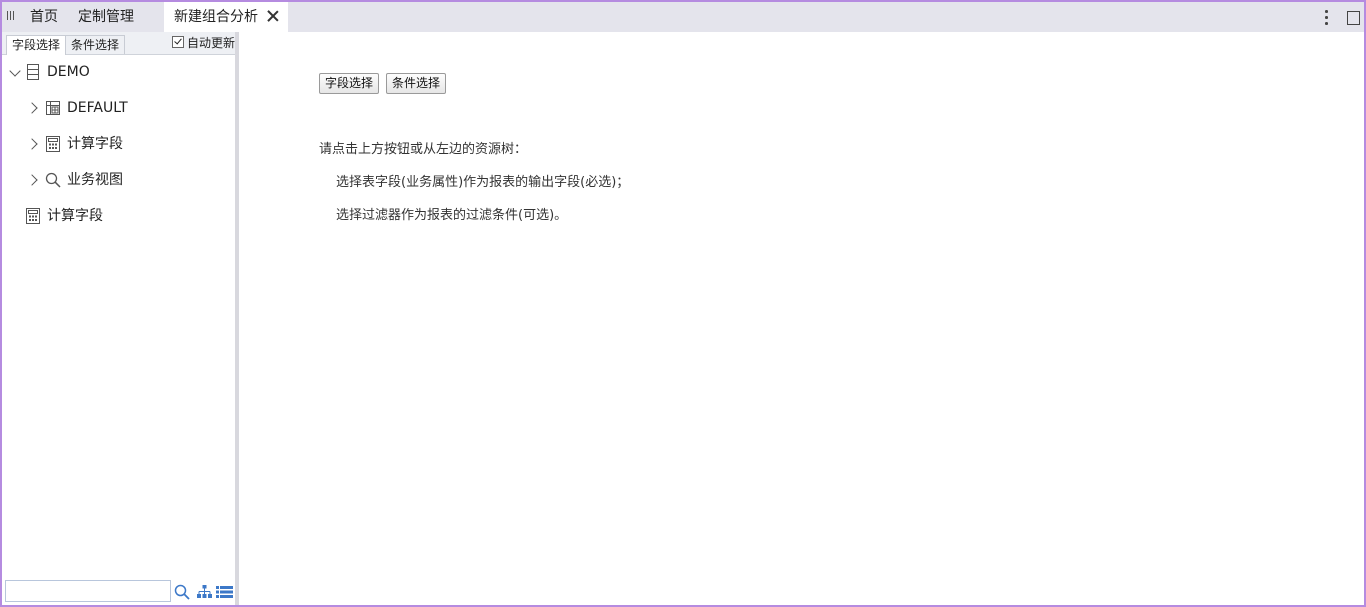 The image size is (1366, 607). What do you see at coordinates (95, 180) in the screenshot?
I see `tree-node-business-view-label: 业务视图` at bounding box center [95, 180].